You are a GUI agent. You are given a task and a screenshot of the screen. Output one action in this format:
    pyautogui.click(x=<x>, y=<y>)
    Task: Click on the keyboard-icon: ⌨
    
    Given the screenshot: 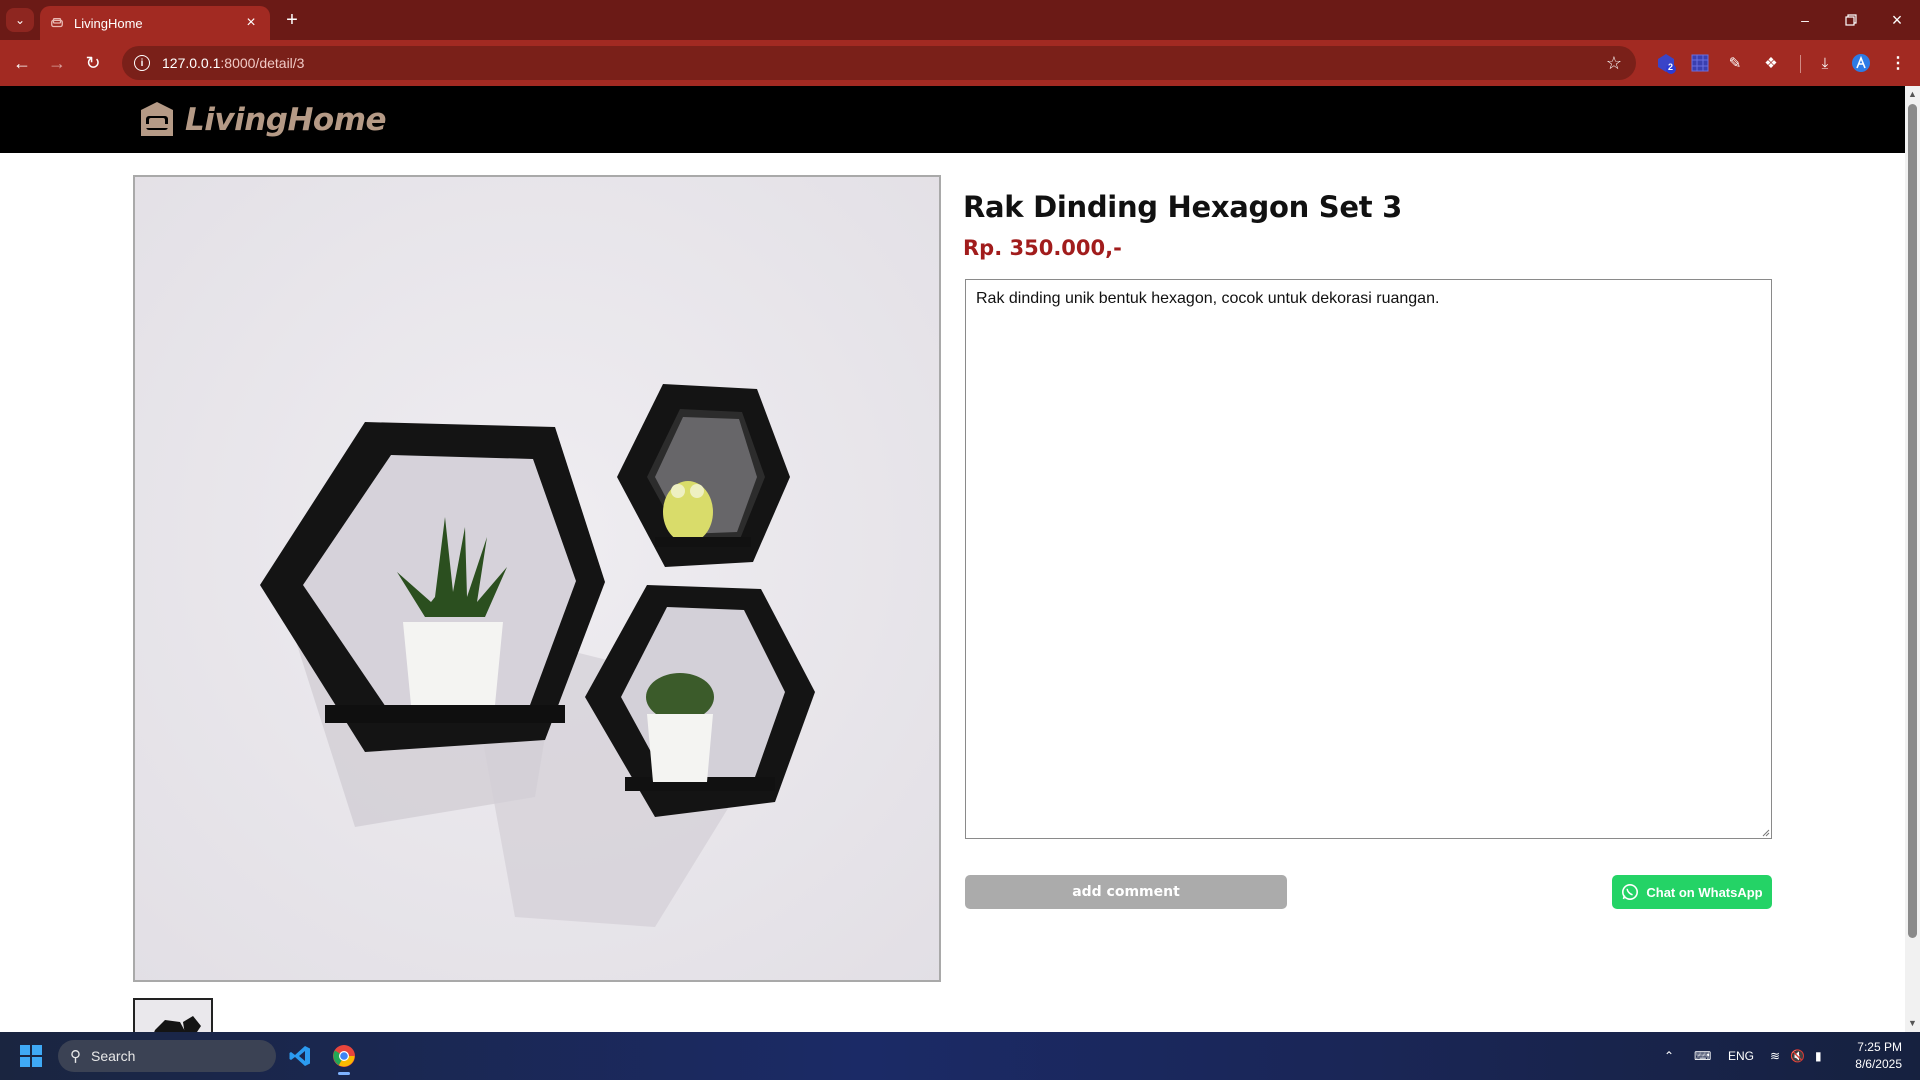 What is the action you would take?
    pyautogui.click(x=1703, y=1056)
    